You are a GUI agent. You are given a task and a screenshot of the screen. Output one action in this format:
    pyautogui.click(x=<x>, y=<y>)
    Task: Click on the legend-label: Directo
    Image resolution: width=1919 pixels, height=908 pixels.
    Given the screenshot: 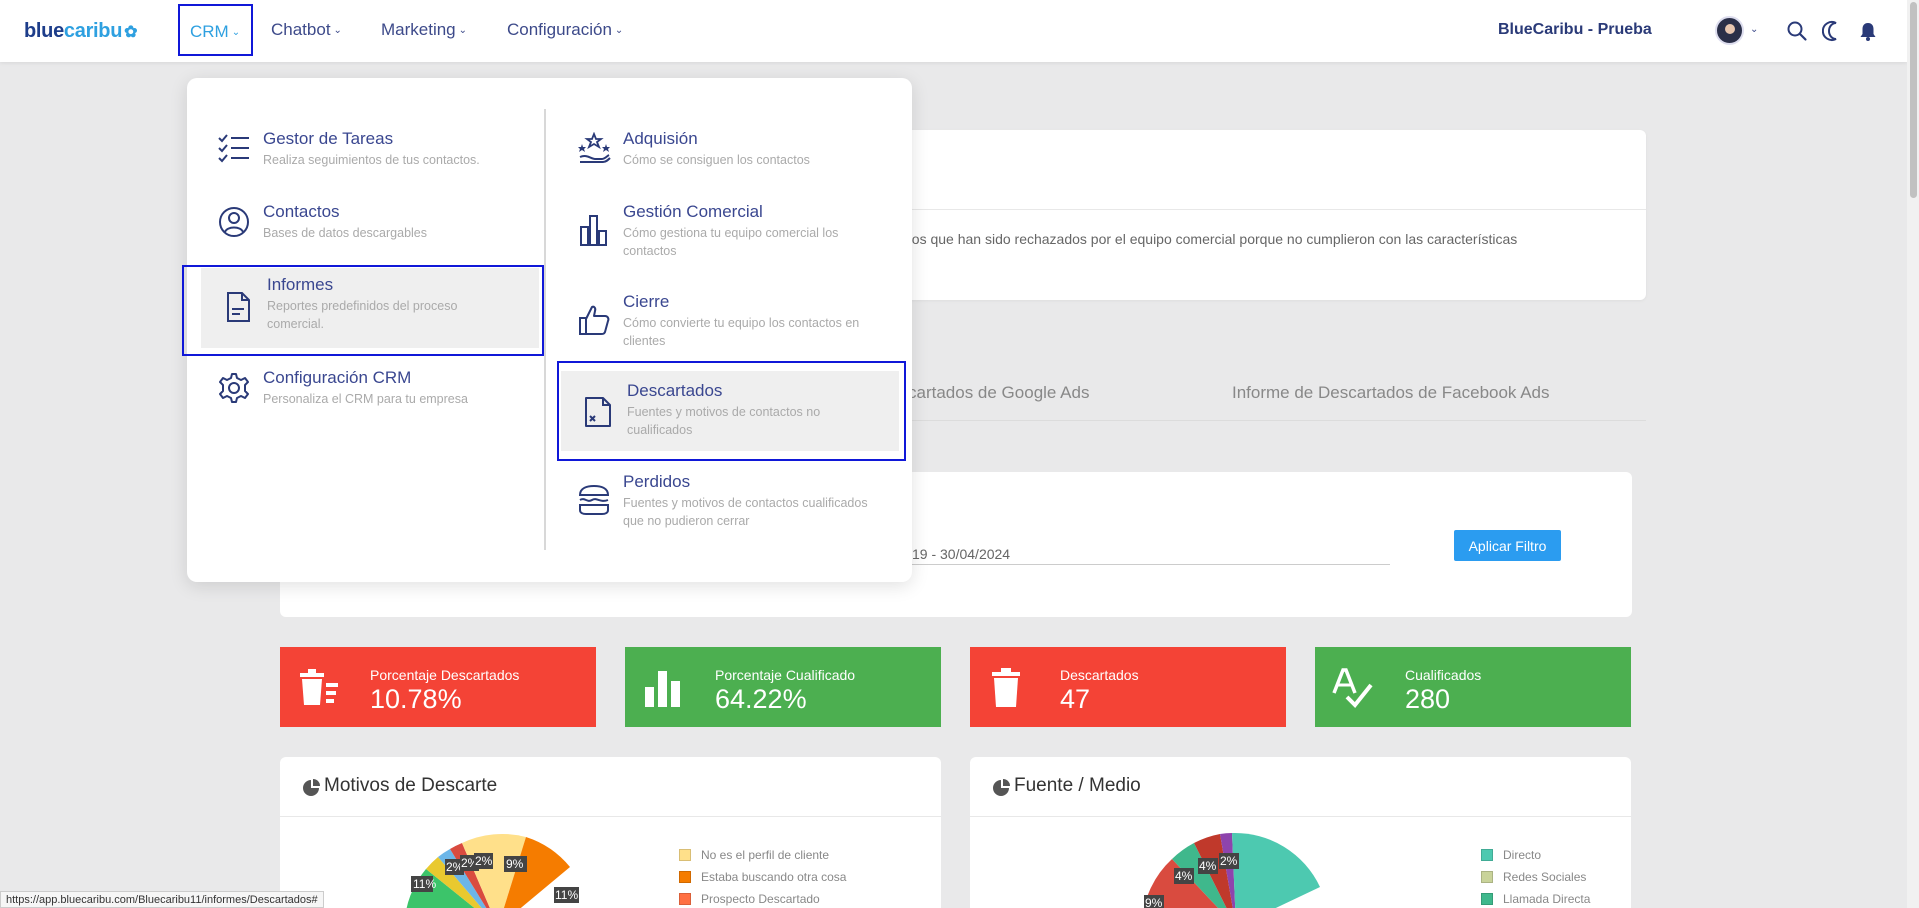 What is the action you would take?
    pyautogui.click(x=1522, y=855)
    